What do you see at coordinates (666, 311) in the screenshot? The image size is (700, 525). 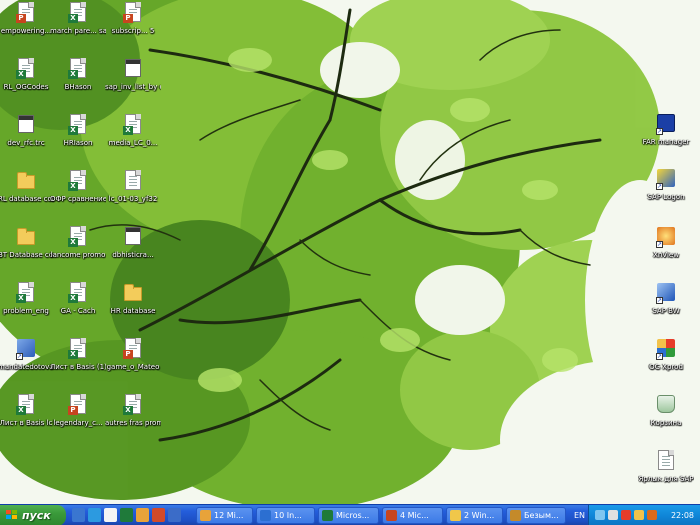 I see `desktop-icon-label: SAP BW` at bounding box center [666, 311].